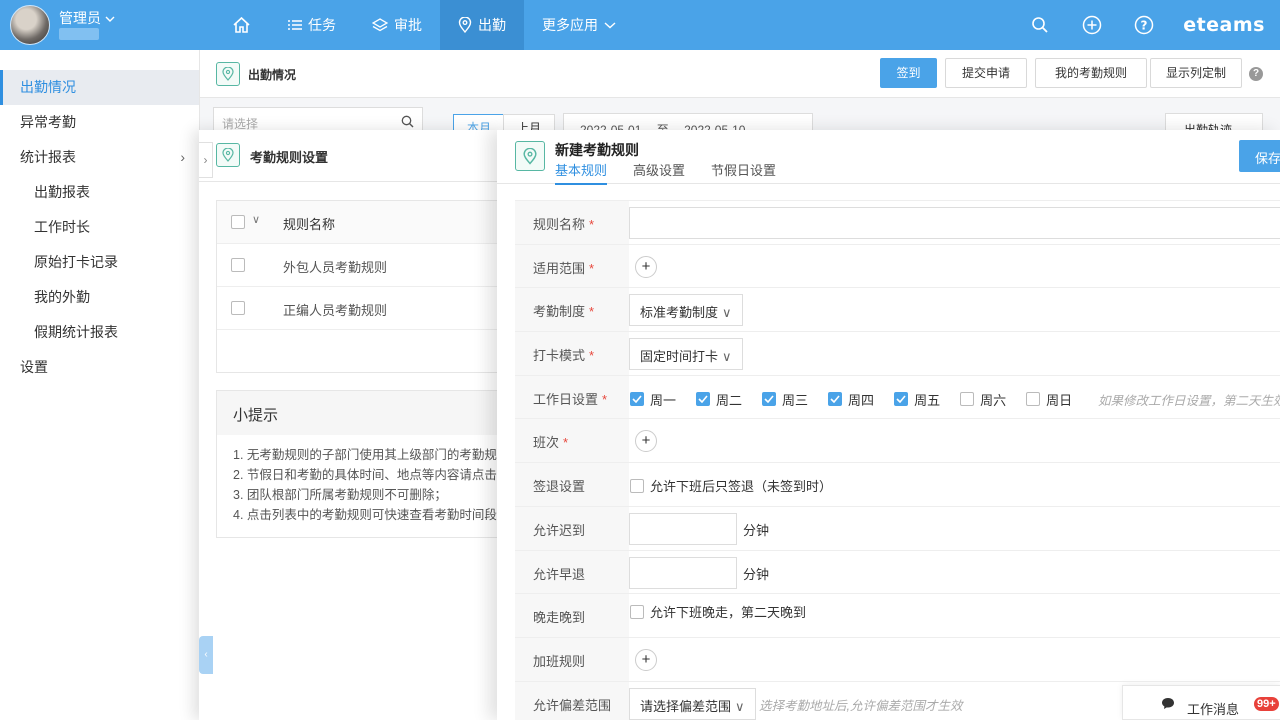  What do you see at coordinates (99, 122) in the screenshot?
I see `sidebar-item-abnormal: 异常考勤` at bounding box center [99, 122].